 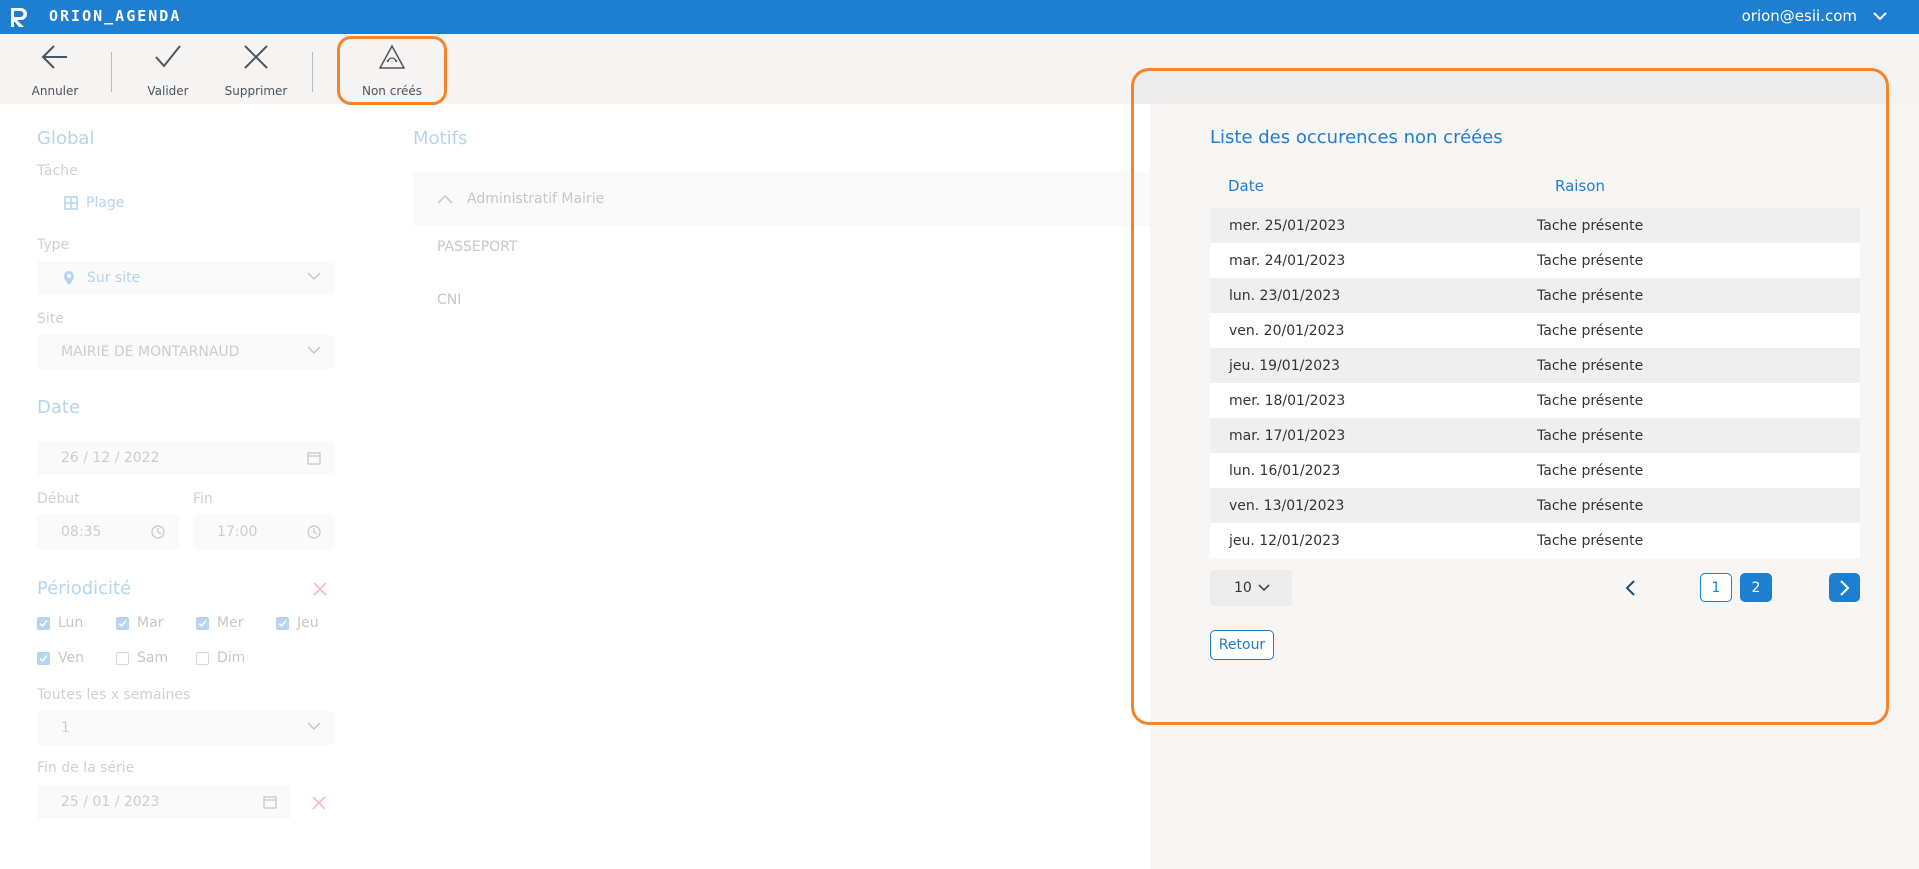 I want to click on day-label: Jeu, so click(x=308, y=623).